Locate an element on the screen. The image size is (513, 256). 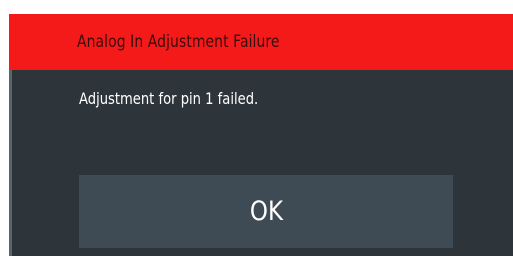
ok-button-label: OK is located at coordinates (266, 211).